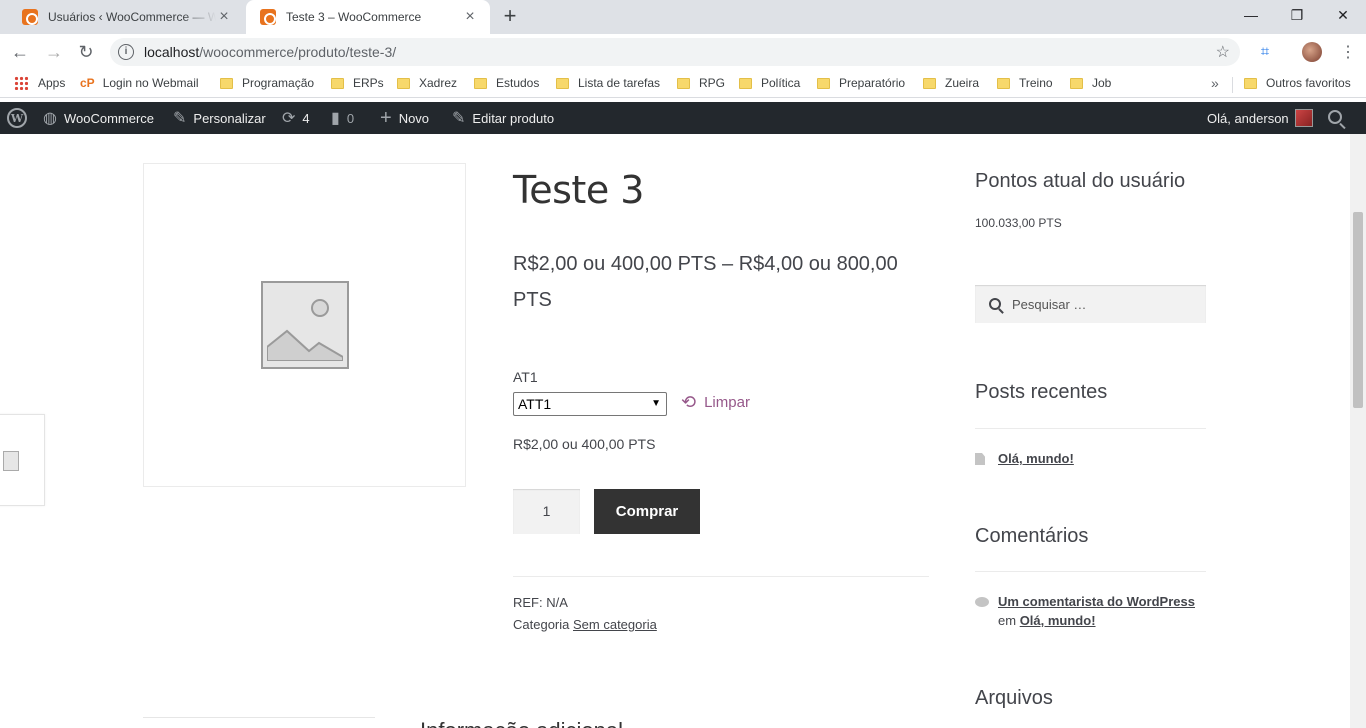 The image size is (1366, 728). Describe the element at coordinates (578, 190) in the screenshot. I see `product-title: Teste 3` at that location.